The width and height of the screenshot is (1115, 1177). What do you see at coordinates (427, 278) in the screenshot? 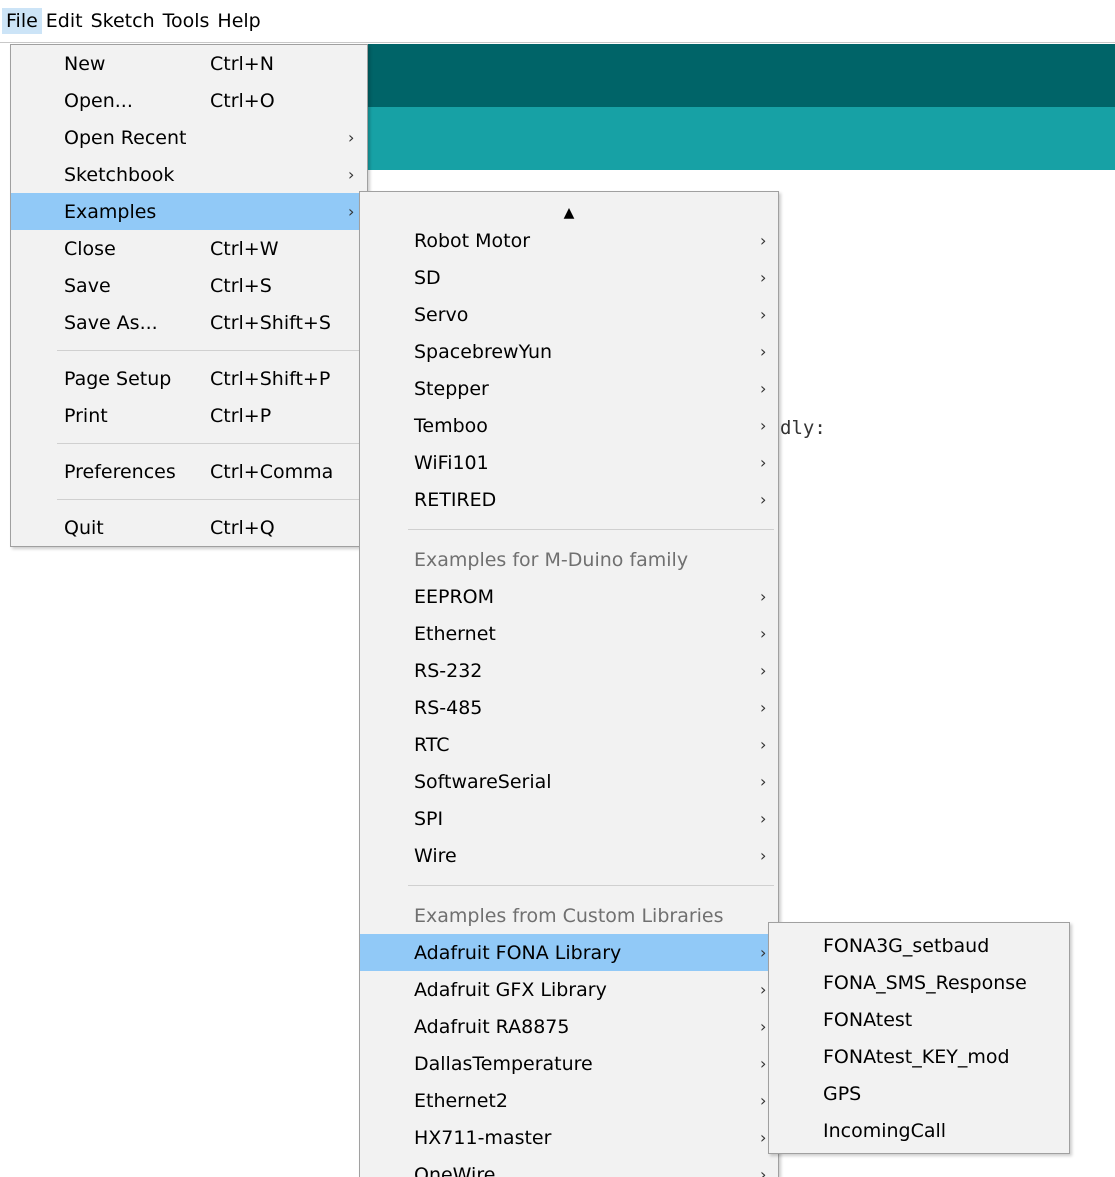
I see `menu-item-label: SD` at bounding box center [427, 278].